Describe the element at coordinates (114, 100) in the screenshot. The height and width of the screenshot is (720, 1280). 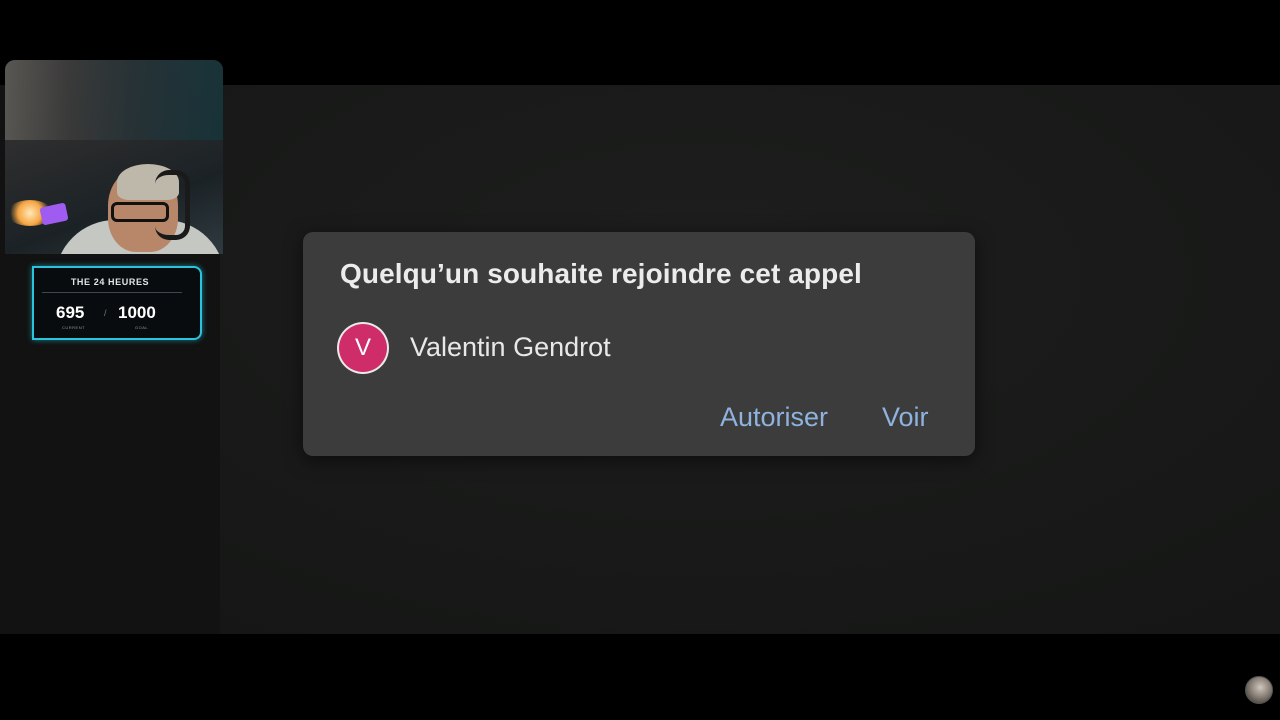
I see `webcam-background` at that location.